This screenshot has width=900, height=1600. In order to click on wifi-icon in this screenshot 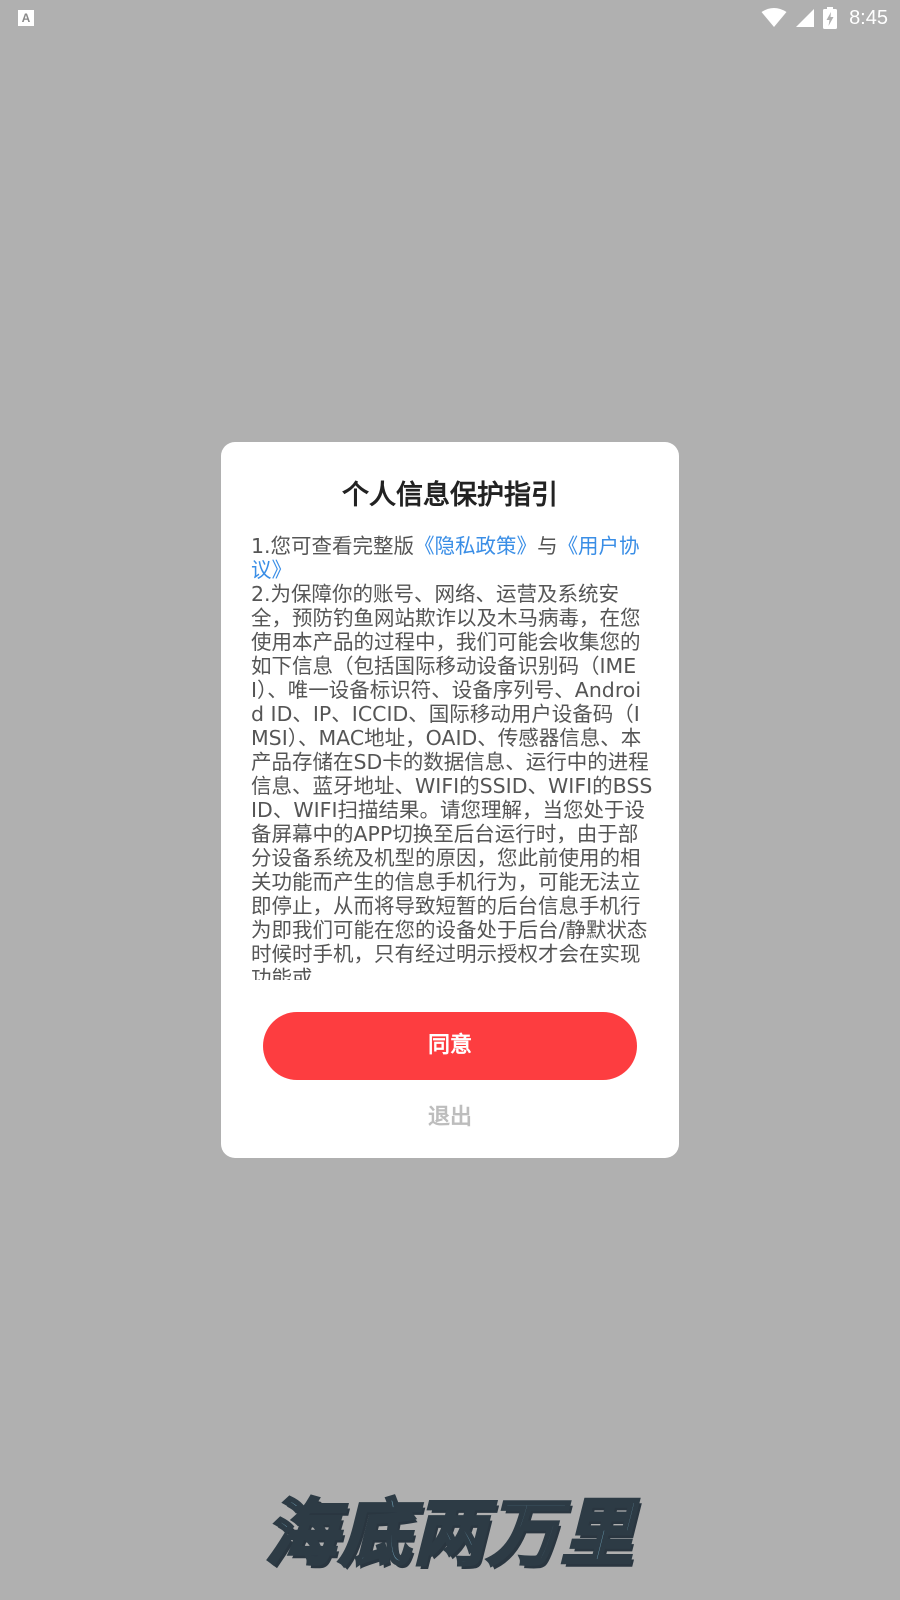, I will do `click(774, 17)`.